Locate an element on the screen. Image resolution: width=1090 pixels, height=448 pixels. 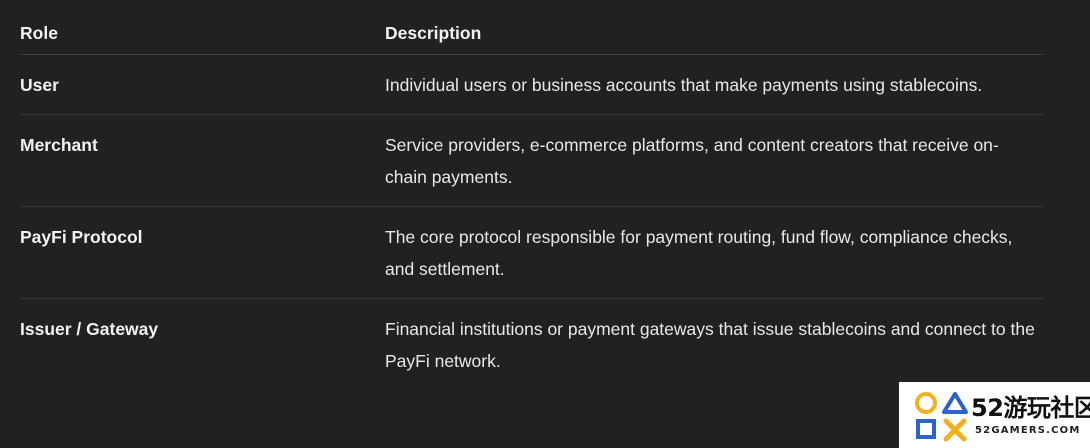
square-icon is located at coordinates (926, 429).